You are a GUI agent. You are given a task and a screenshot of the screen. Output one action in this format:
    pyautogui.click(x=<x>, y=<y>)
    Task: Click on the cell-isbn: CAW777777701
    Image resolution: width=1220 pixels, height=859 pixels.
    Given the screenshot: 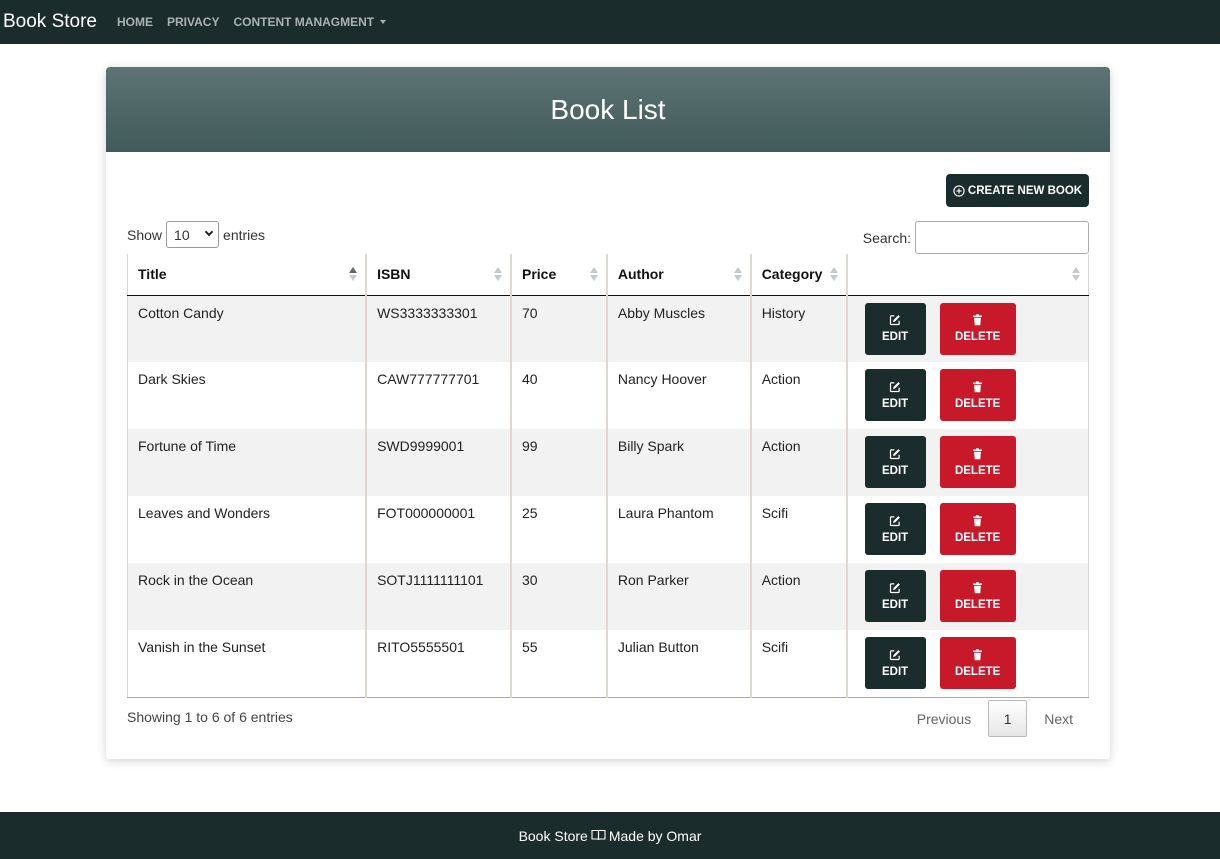 What is the action you would take?
    pyautogui.click(x=439, y=395)
    